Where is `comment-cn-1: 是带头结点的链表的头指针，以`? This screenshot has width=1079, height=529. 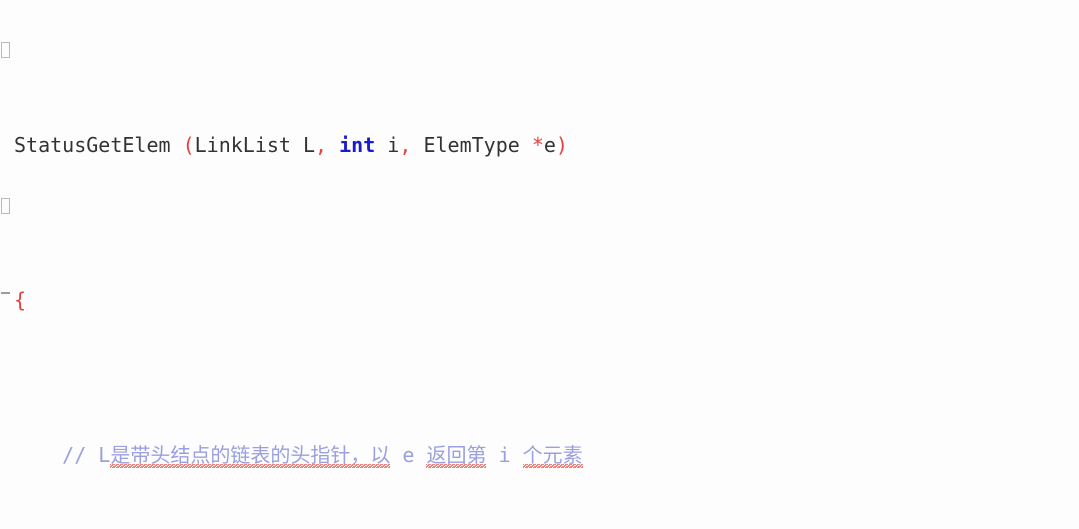 comment-cn-1: 是带头结点的链表的头指针，以 is located at coordinates (250, 455).